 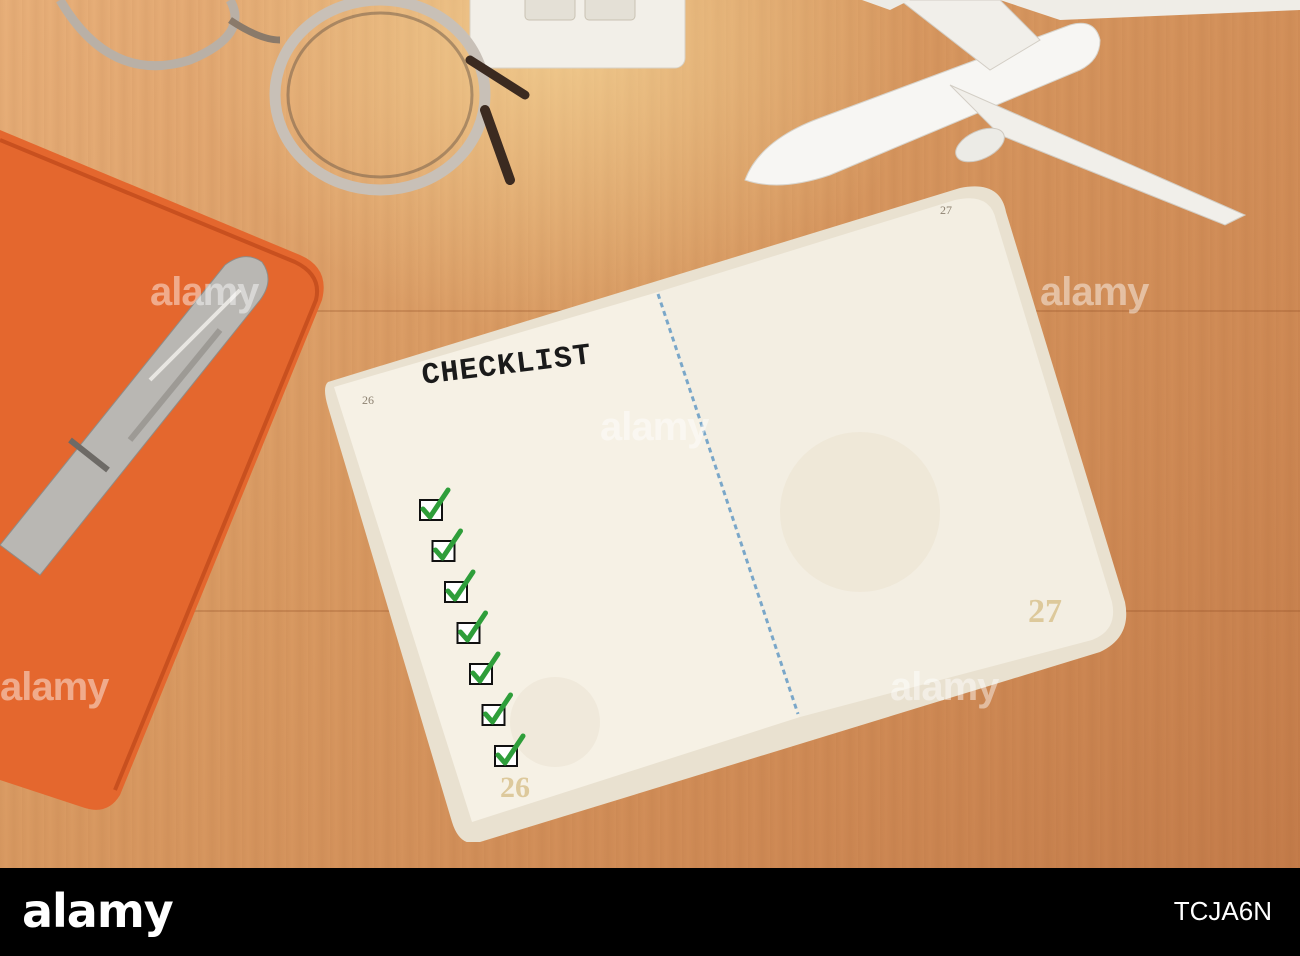 I want to click on calculator, so click(x=577, y=34).